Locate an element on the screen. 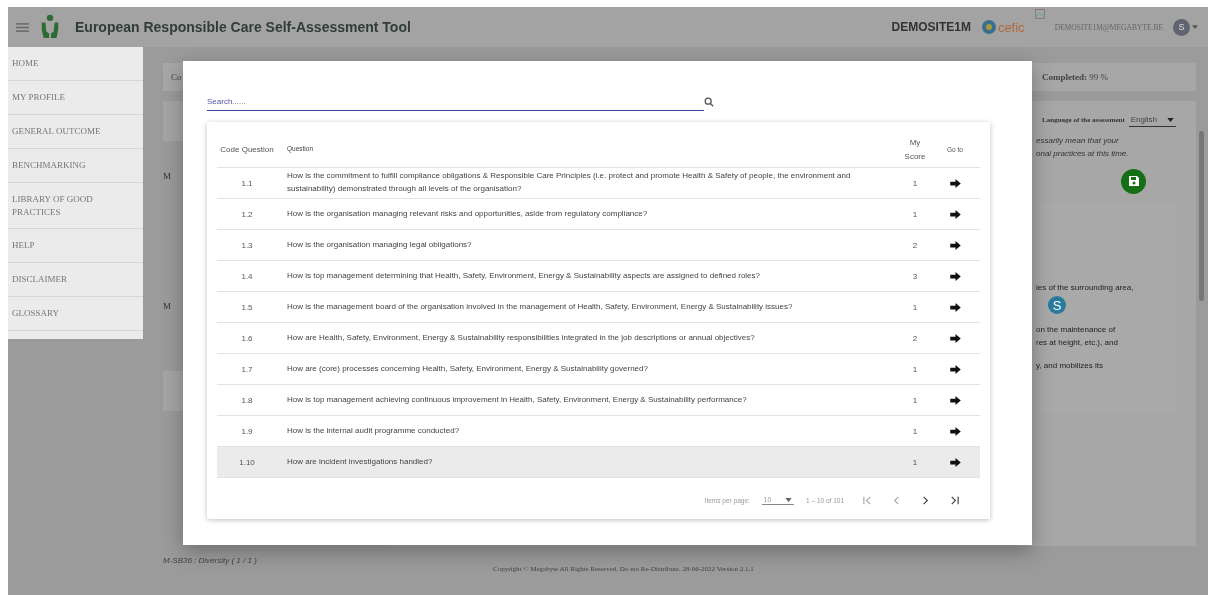 This screenshot has height=595, width=1208. column-header: My Score is located at coordinates (915, 149).